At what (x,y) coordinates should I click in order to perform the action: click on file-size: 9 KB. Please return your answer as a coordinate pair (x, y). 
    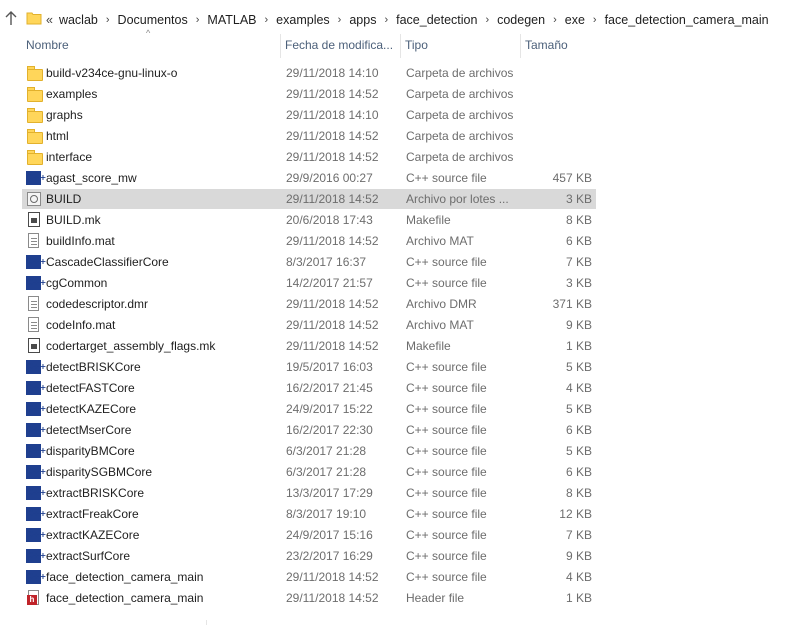
    Looking at the image, I should click on (578, 556).